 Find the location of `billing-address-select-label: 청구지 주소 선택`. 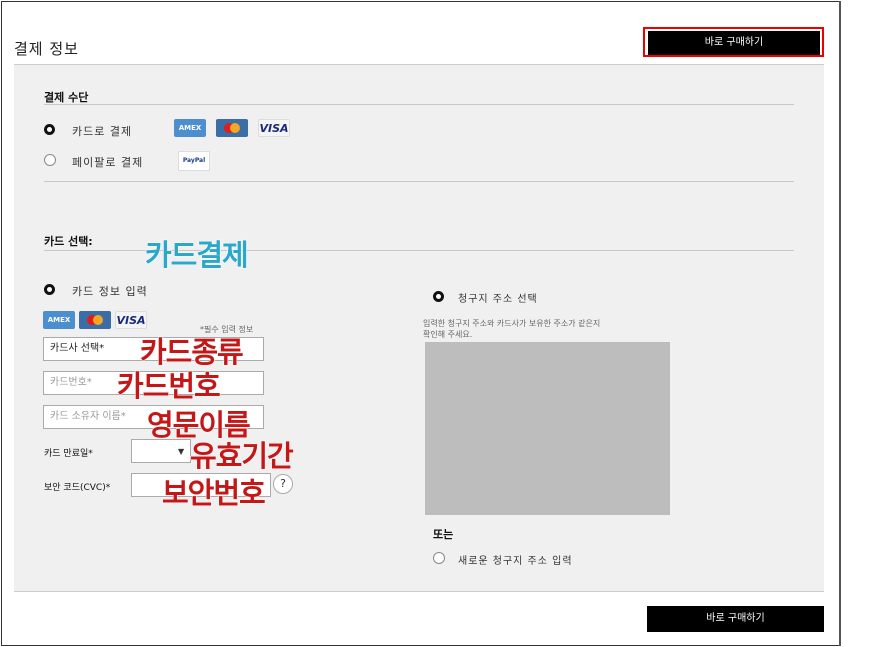

billing-address-select-label: 청구지 주소 선택 is located at coordinates (498, 299).